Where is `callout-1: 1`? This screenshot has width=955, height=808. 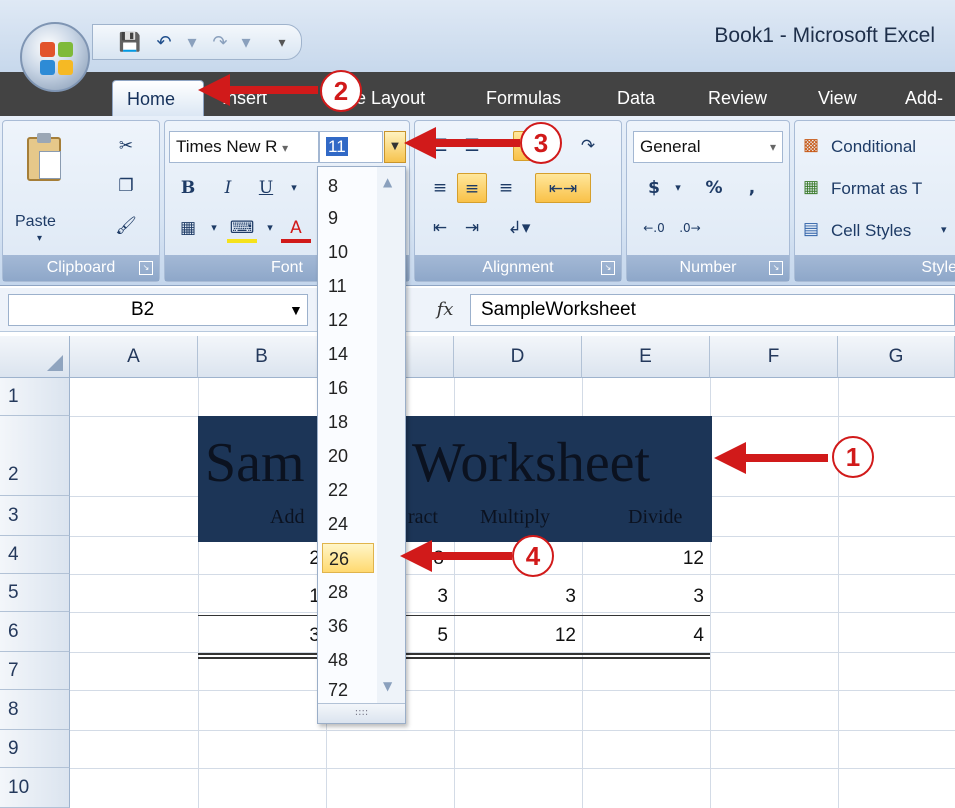
callout-1: 1 is located at coordinates (853, 457).